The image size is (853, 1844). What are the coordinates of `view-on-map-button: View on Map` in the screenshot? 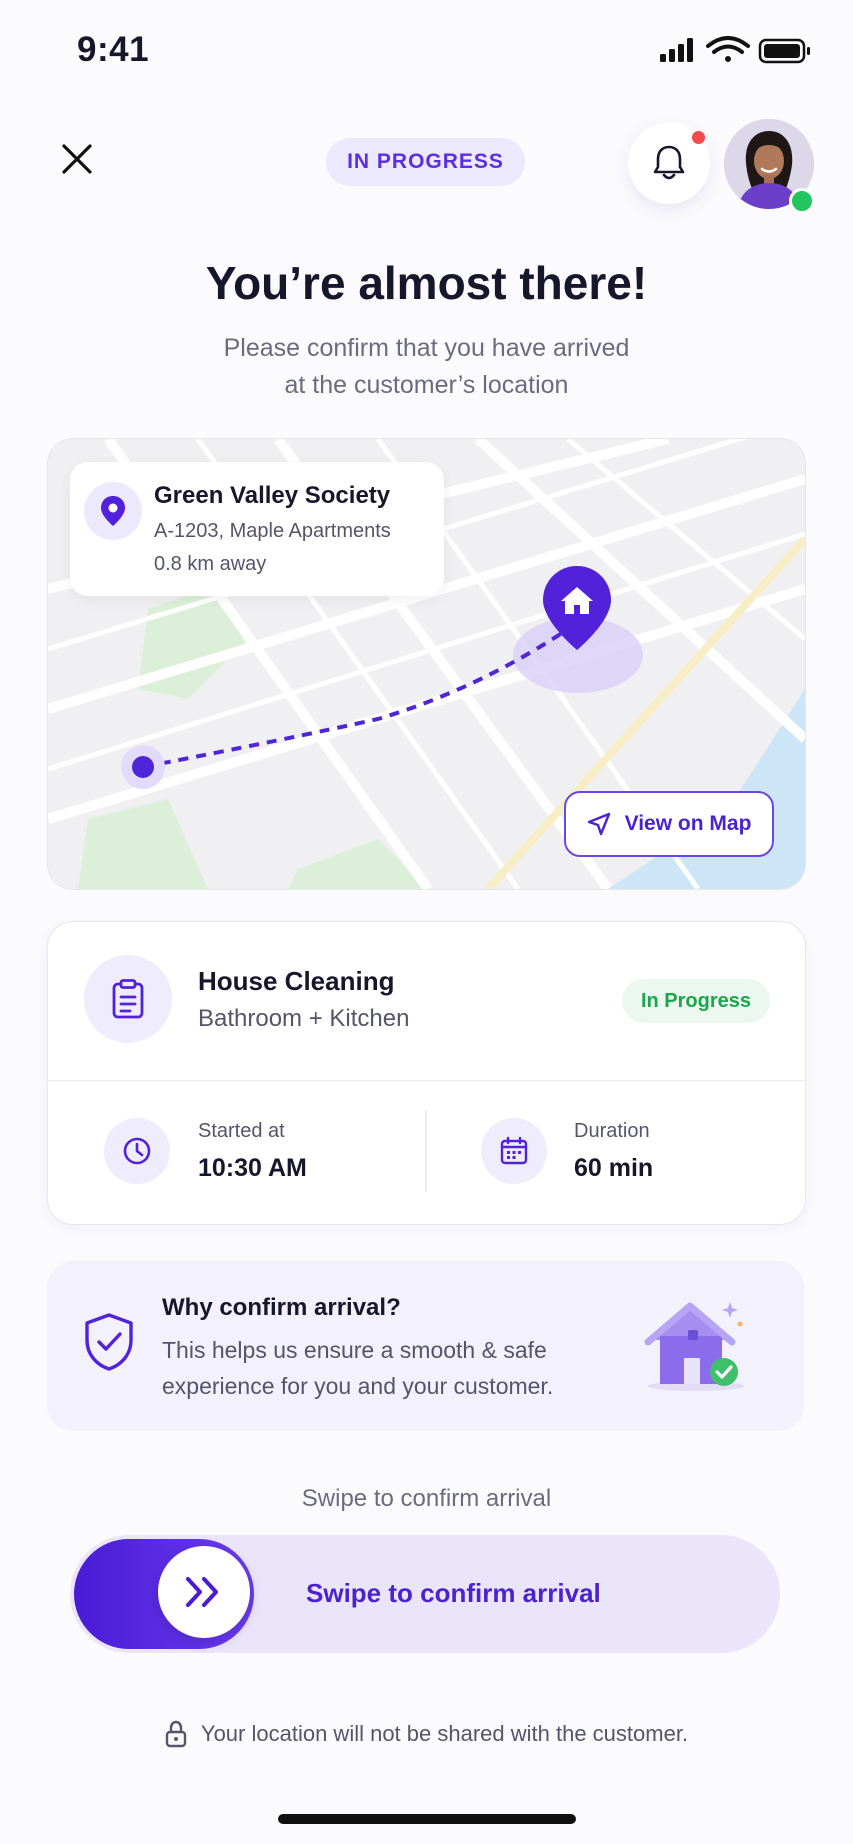 It's located at (669, 824).